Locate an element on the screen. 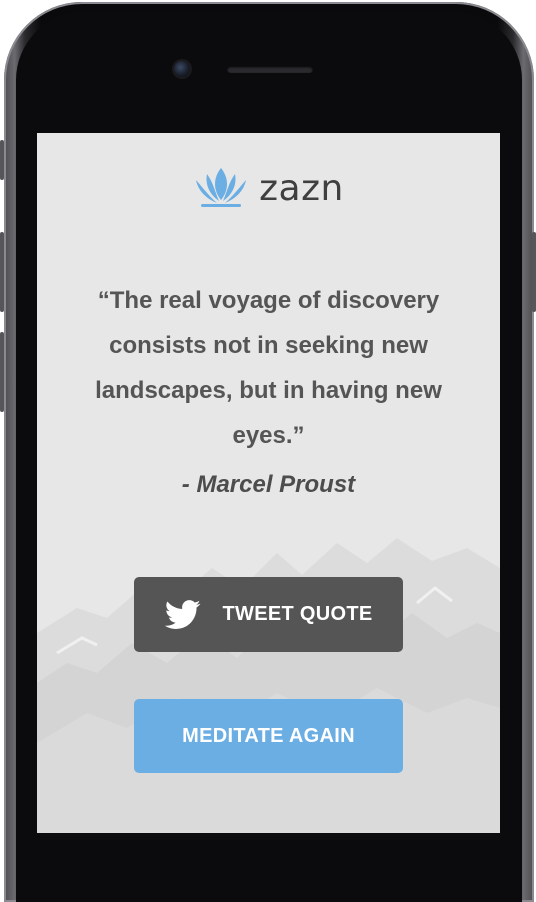  phone-volume-up-button is located at coordinates (2, 272).